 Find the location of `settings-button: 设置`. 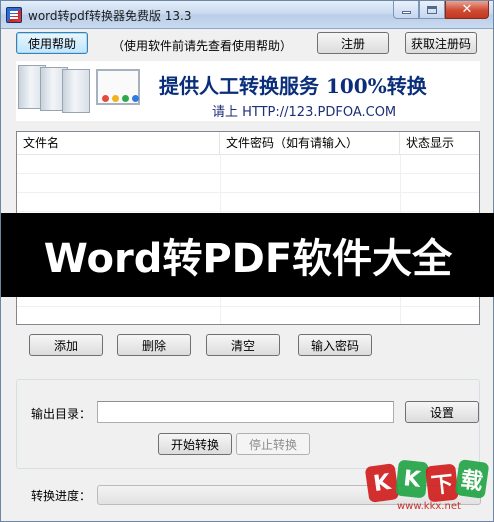

settings-button: 设置 is located at coordinates (442, 412).